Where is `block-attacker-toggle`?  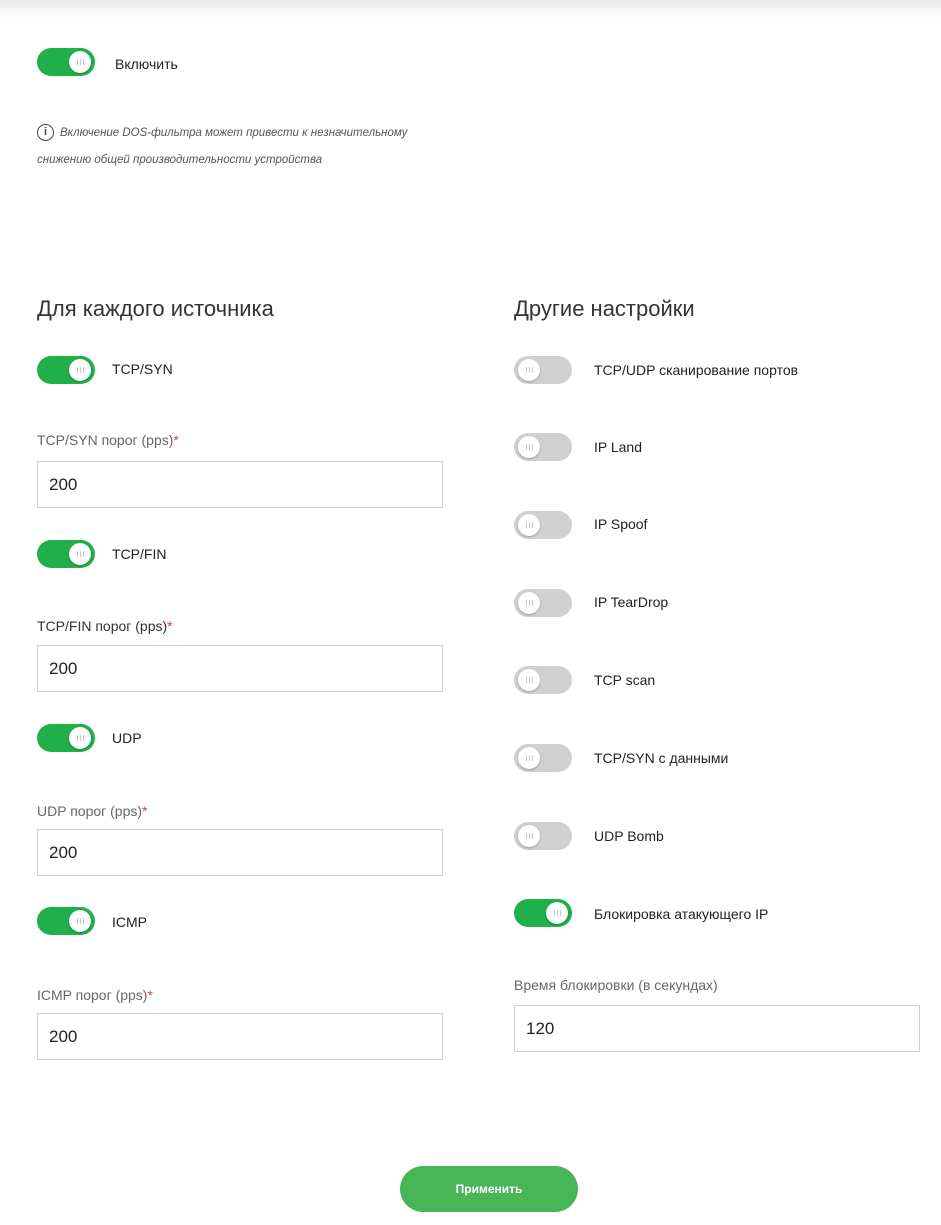
block-attacker-toggle is located at coordinates (543, 913).